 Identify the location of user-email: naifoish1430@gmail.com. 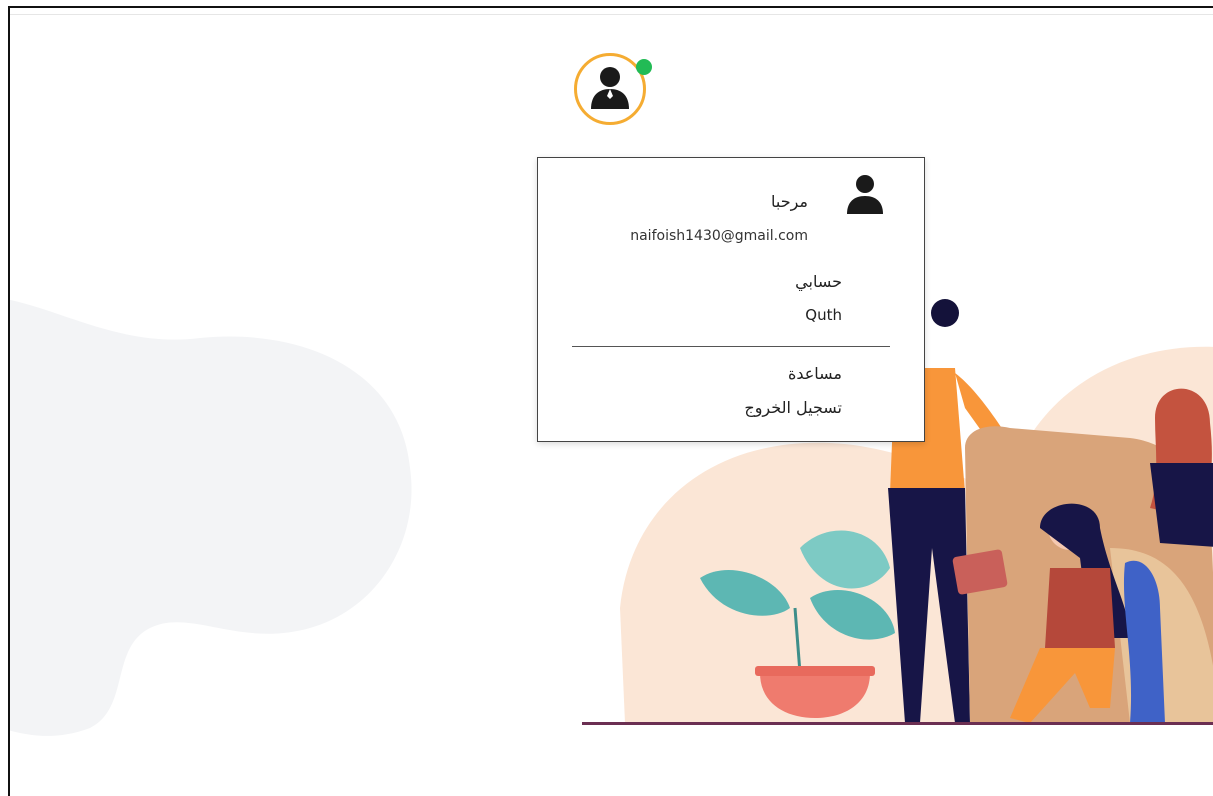
(719, 236).